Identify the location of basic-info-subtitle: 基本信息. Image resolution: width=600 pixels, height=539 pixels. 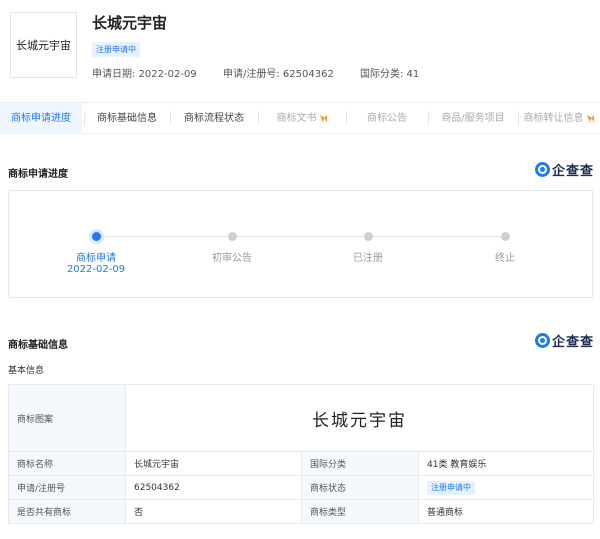
(26, 371).